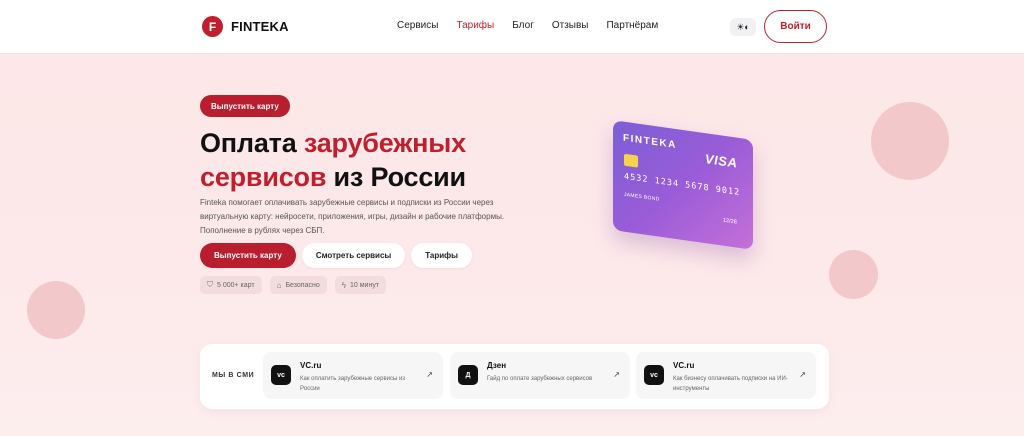  What do you see at coordinates (333, 160) in the screenshot?
I see `hero-title: Оплата зарубежных сервисов из России` at bounding box center [333, 160].